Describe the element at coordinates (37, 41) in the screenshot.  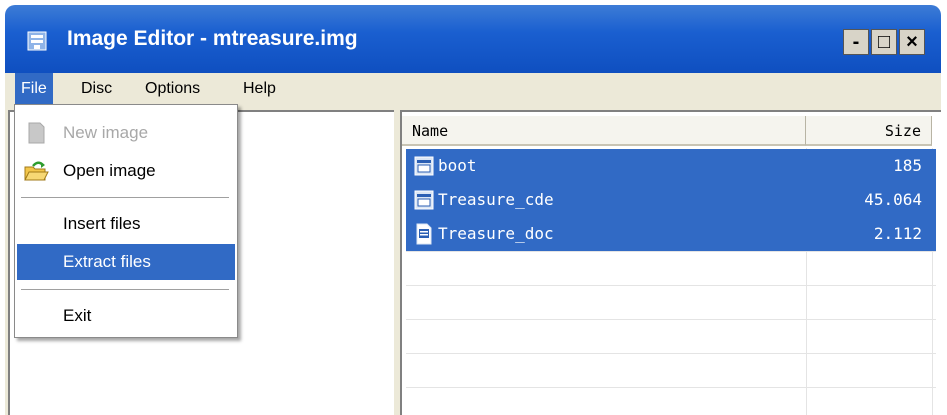
I see `app-icon` at that location.